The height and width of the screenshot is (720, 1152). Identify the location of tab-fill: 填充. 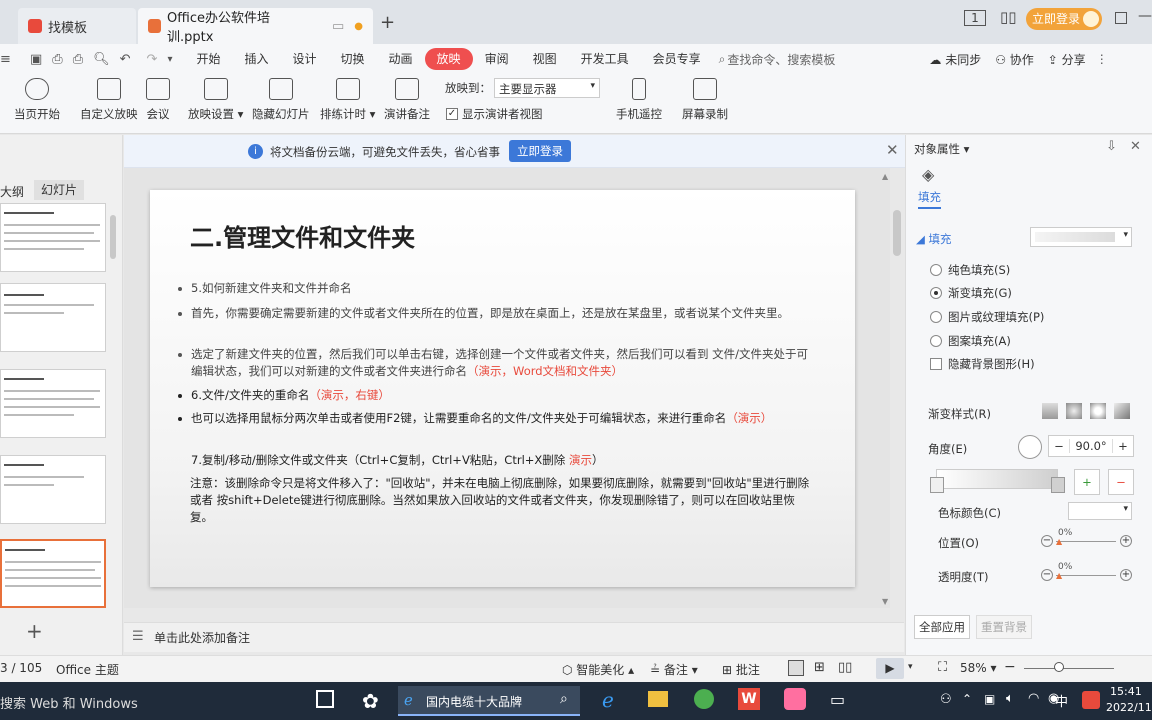
(929, 199).